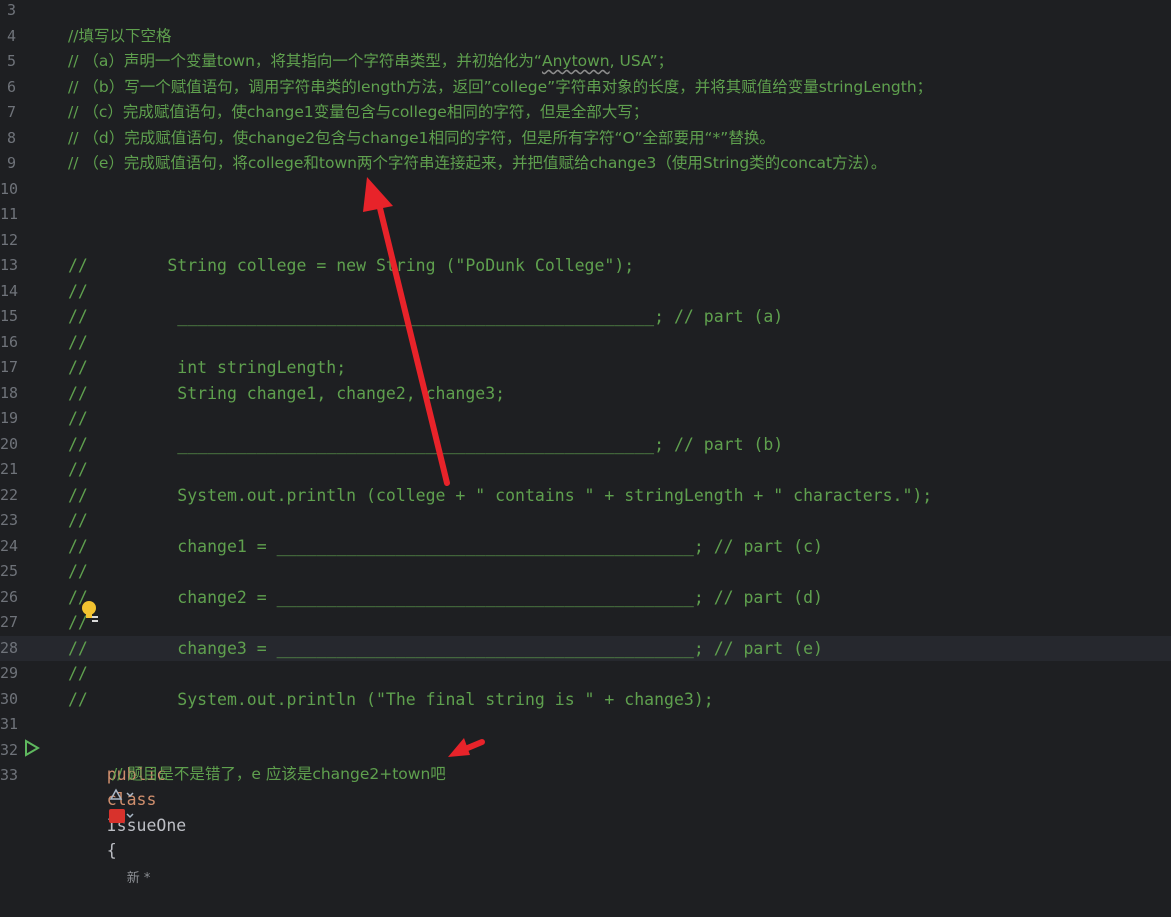 The width and height of the screenshot is (1171, 917). I want to click on line-number: 12, so click(9, 239).